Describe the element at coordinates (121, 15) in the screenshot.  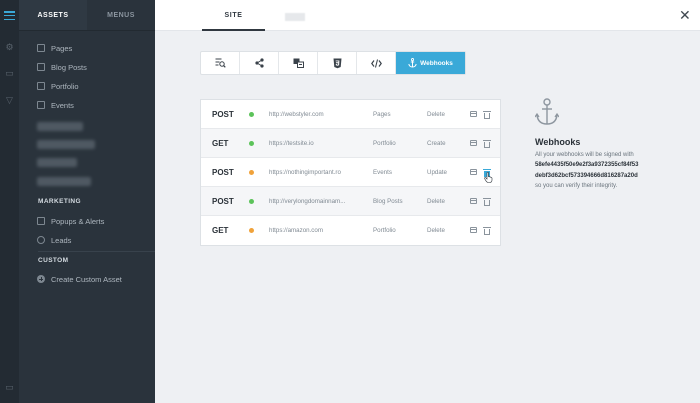
I see `tab-menus: MENUS` at that location.